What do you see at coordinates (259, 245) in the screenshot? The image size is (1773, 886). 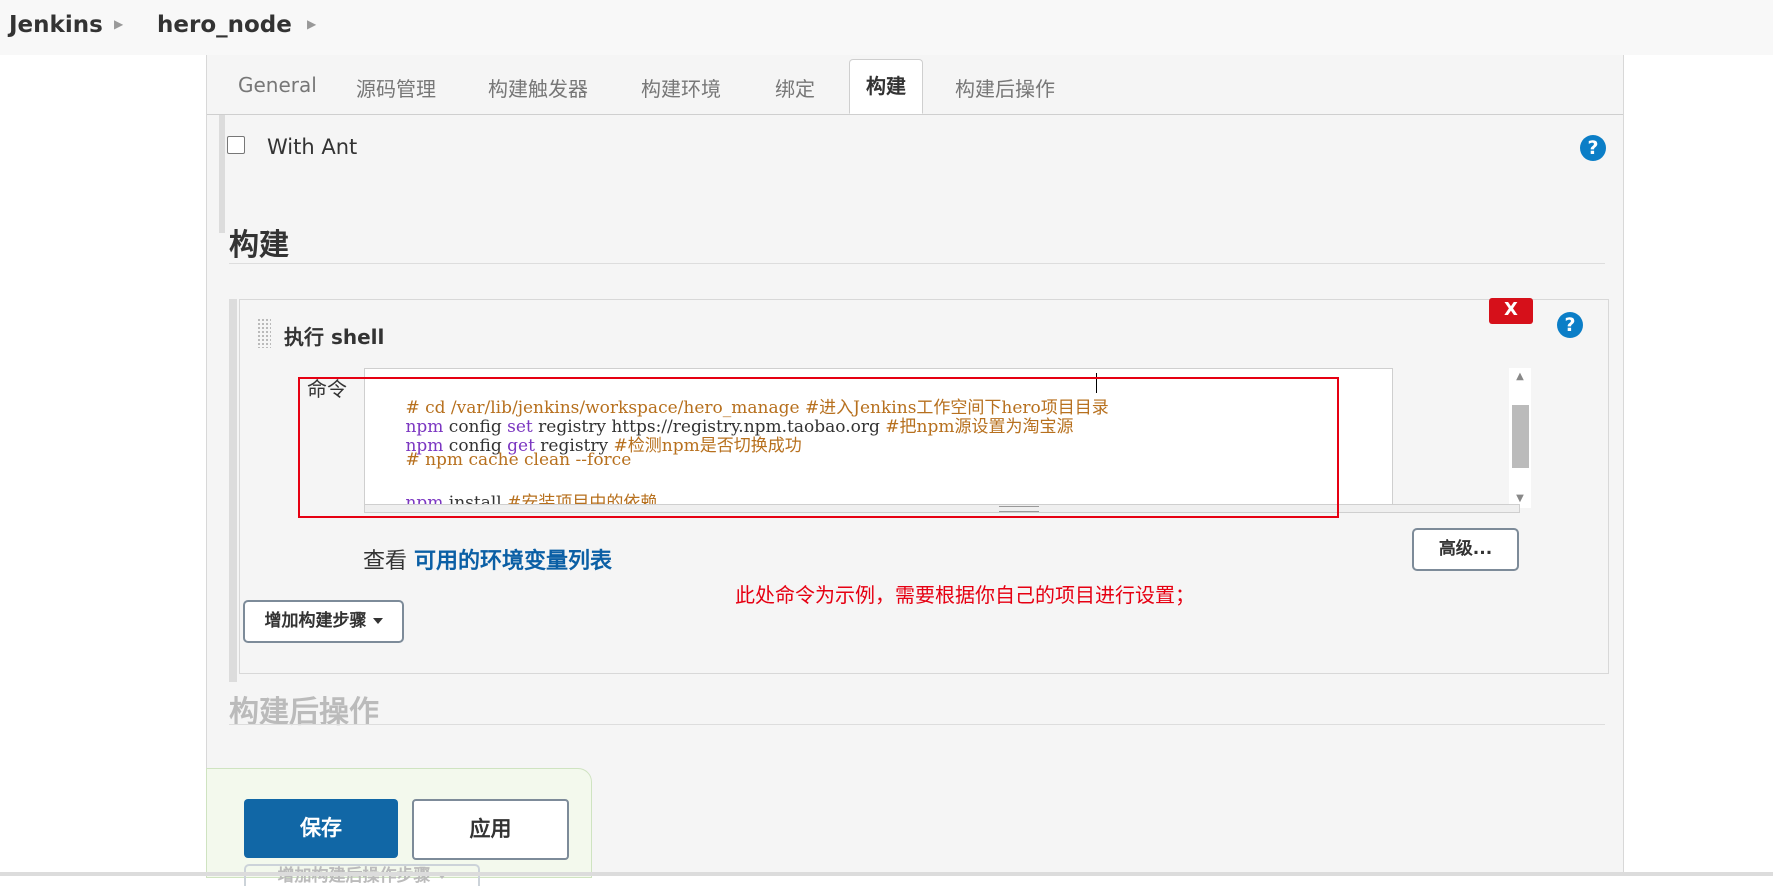 I see `build-section-title: 构建` at bounding box center [259, 245].